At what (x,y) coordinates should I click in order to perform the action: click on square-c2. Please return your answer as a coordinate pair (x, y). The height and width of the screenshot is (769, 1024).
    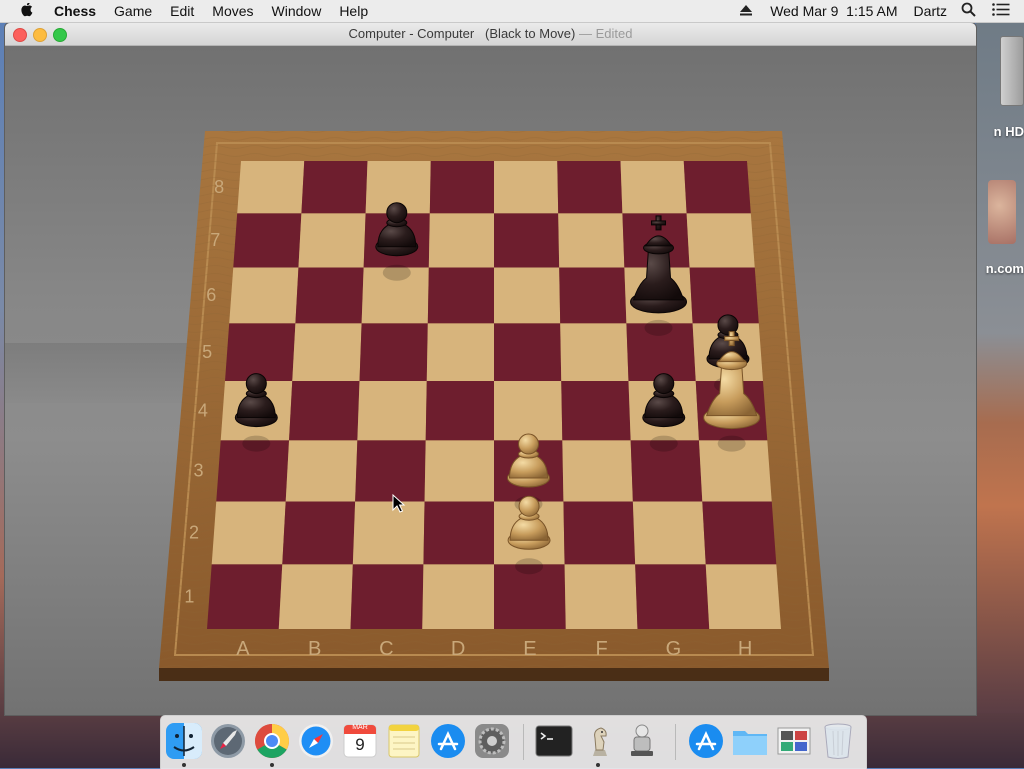
    Looking at the image, I should click on (388, 533).